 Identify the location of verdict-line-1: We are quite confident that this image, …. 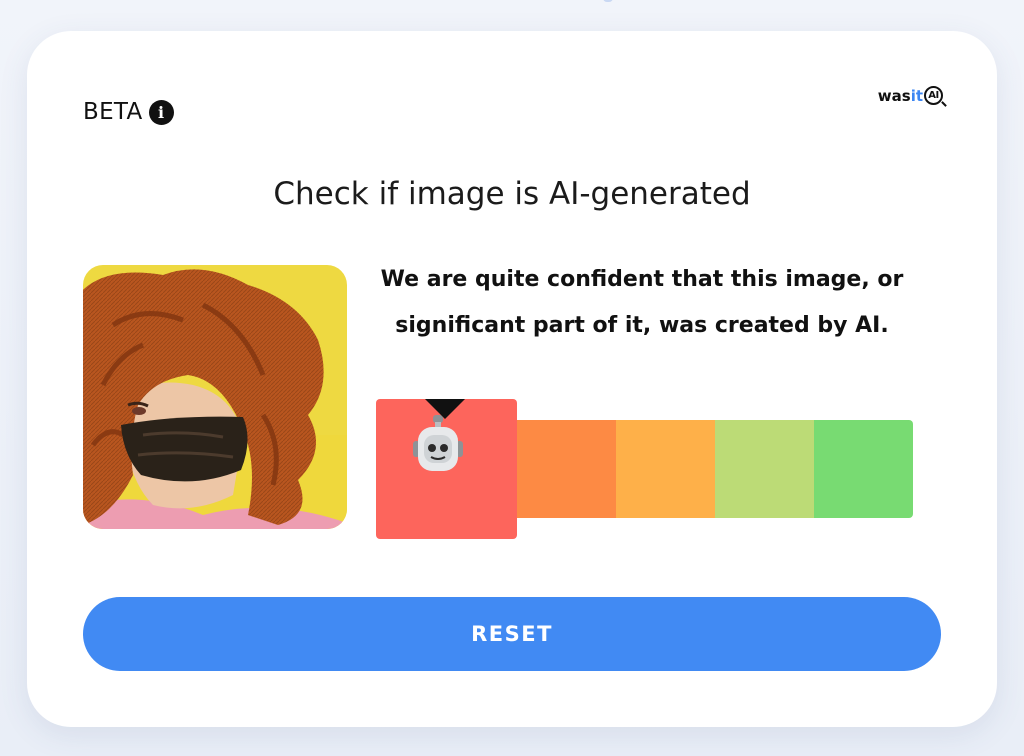
(642, 279).